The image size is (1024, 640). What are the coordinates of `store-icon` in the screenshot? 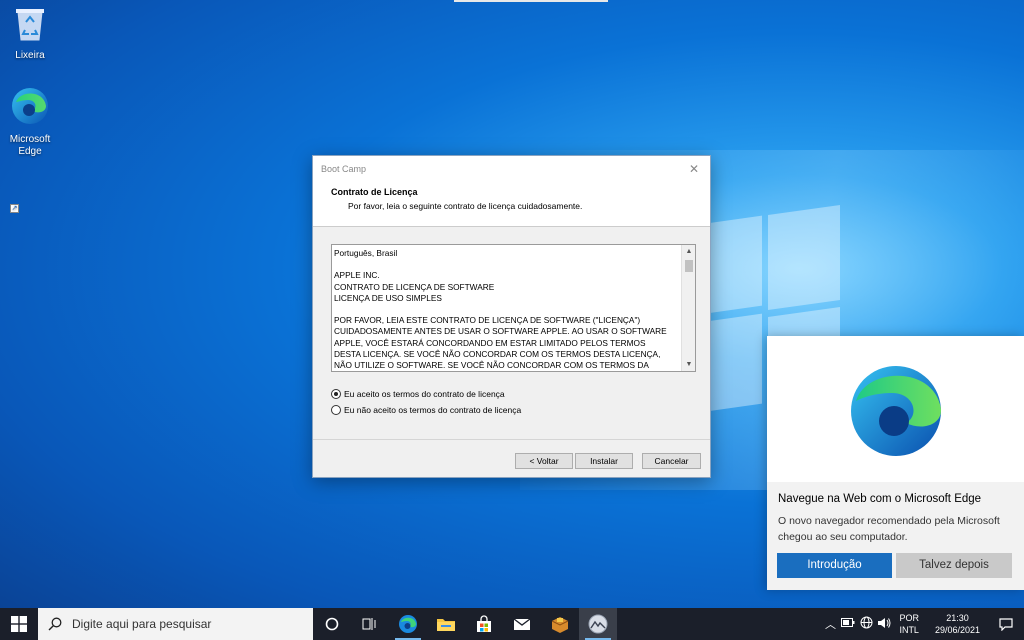 It's located at (484, 623).